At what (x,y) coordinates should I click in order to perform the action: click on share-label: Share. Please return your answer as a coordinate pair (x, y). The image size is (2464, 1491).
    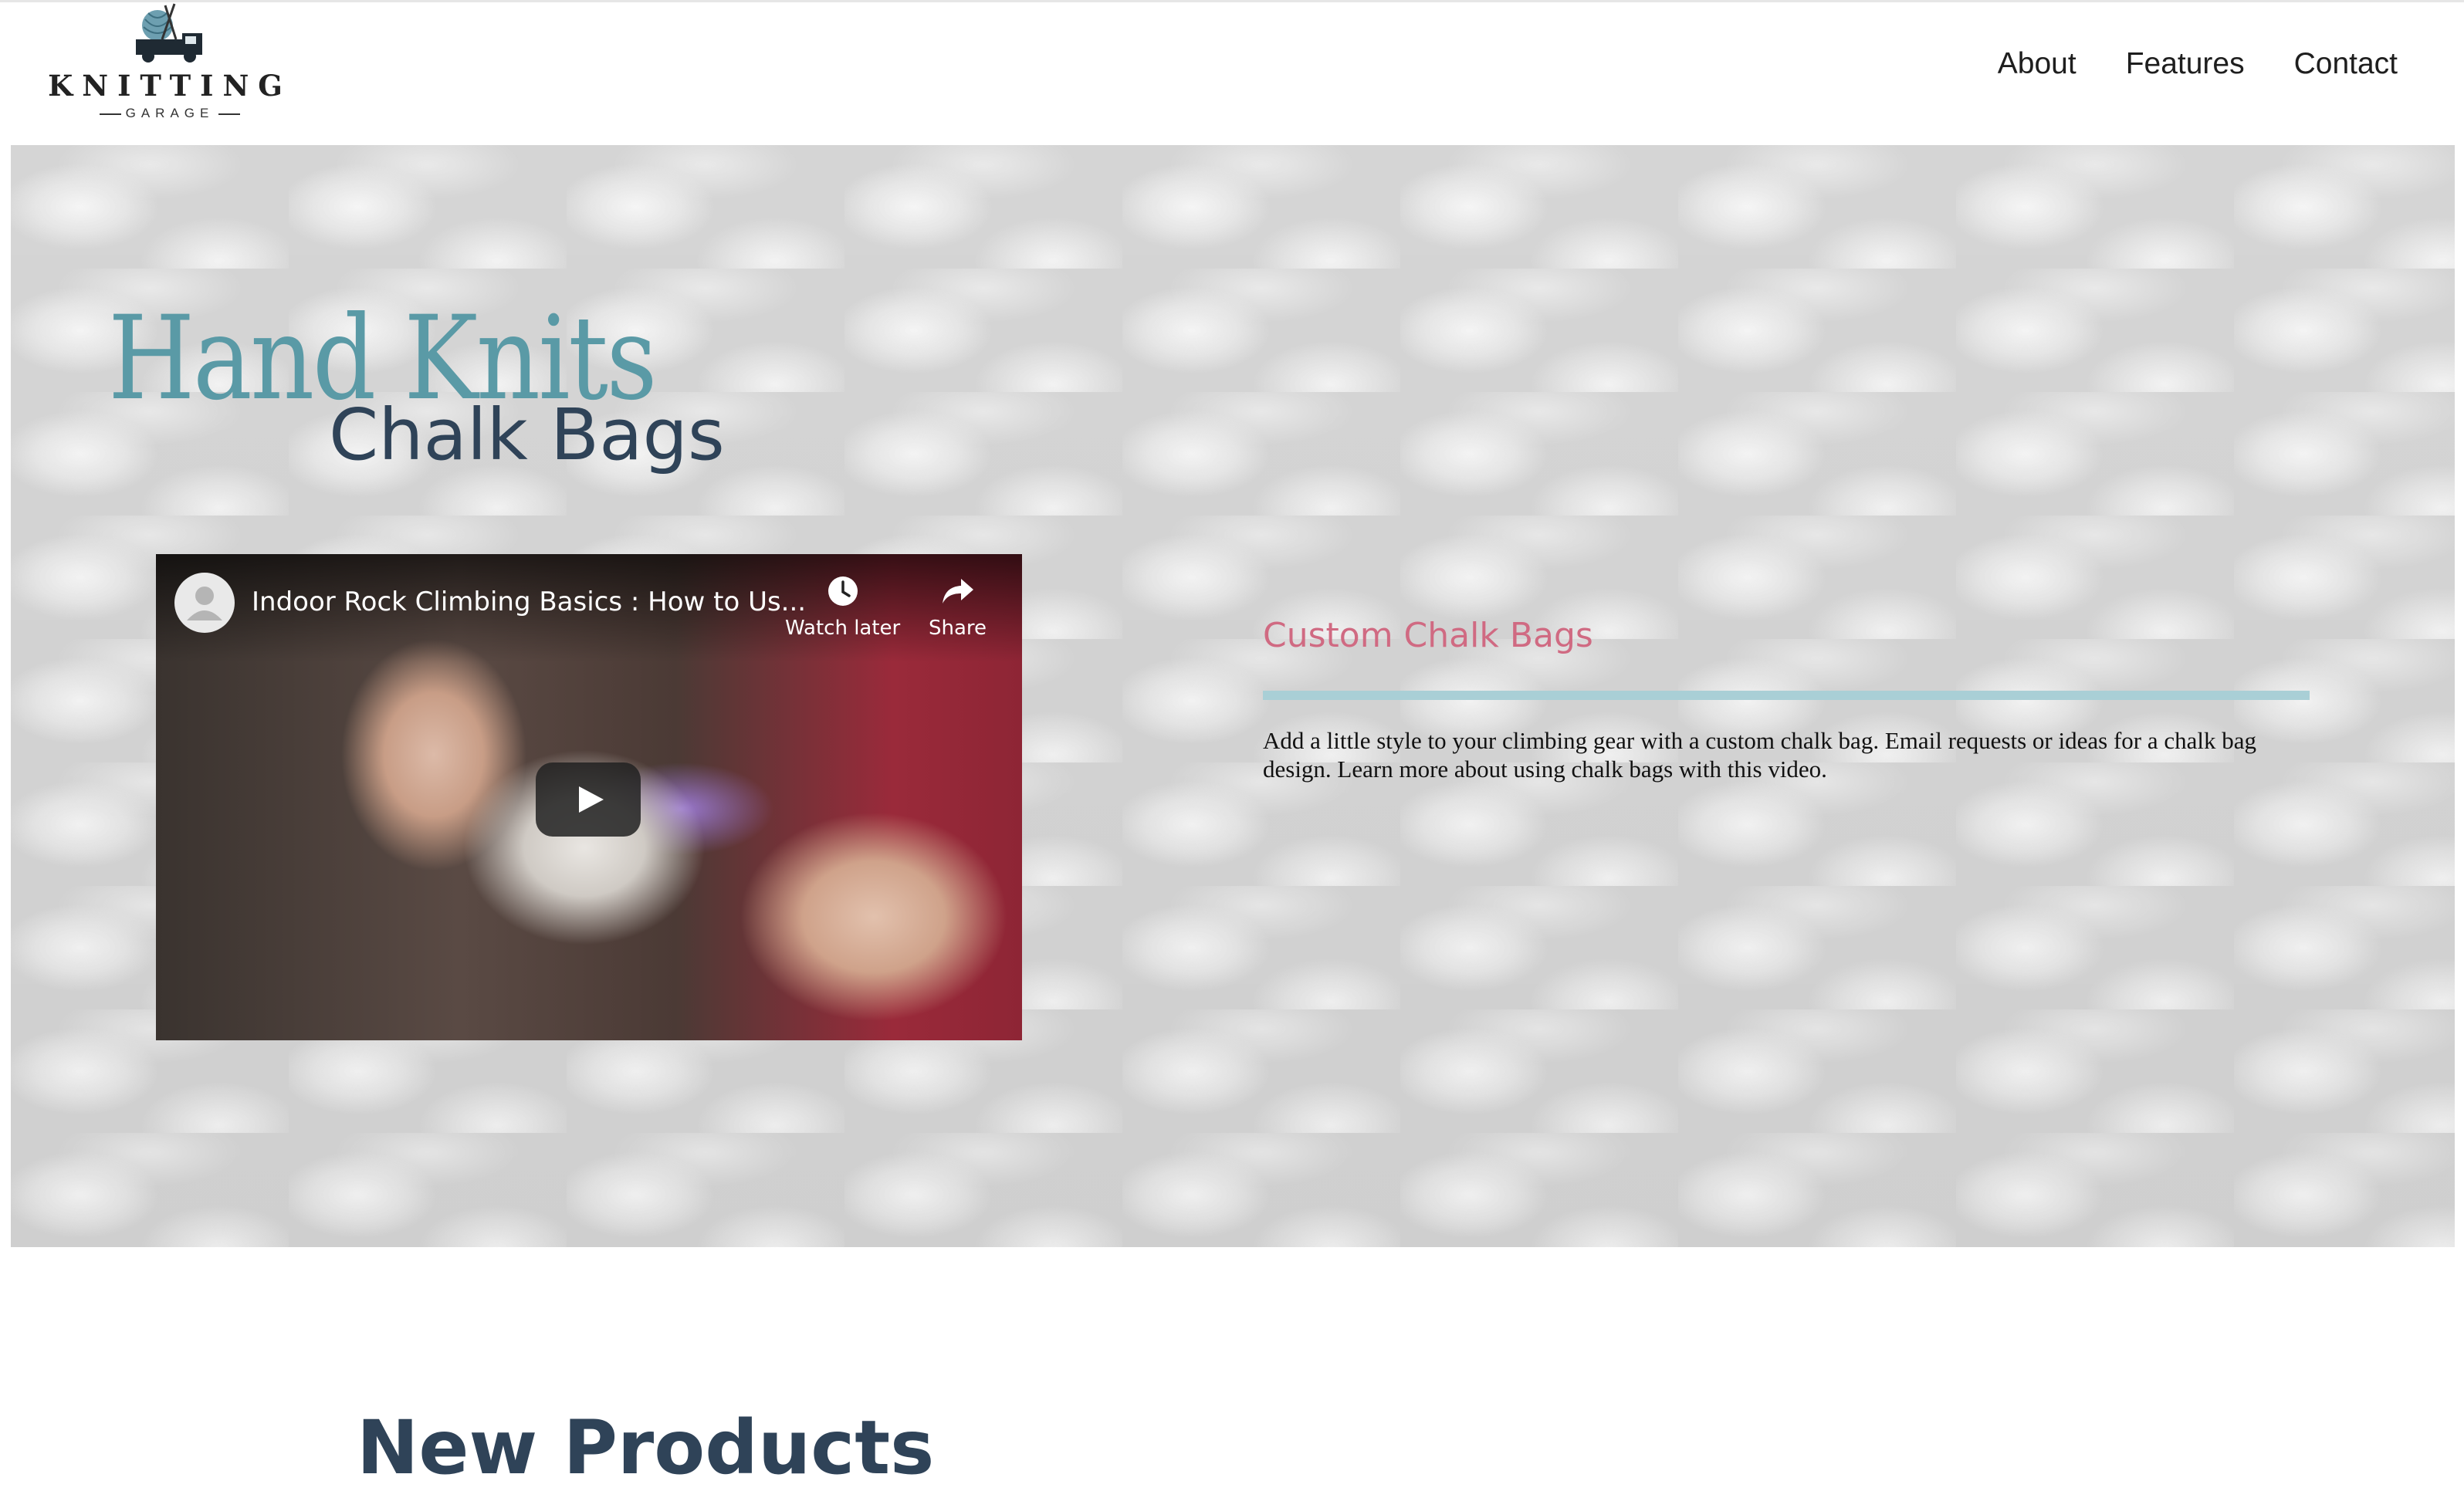
    Looking at the image, I should click on (958, 628).